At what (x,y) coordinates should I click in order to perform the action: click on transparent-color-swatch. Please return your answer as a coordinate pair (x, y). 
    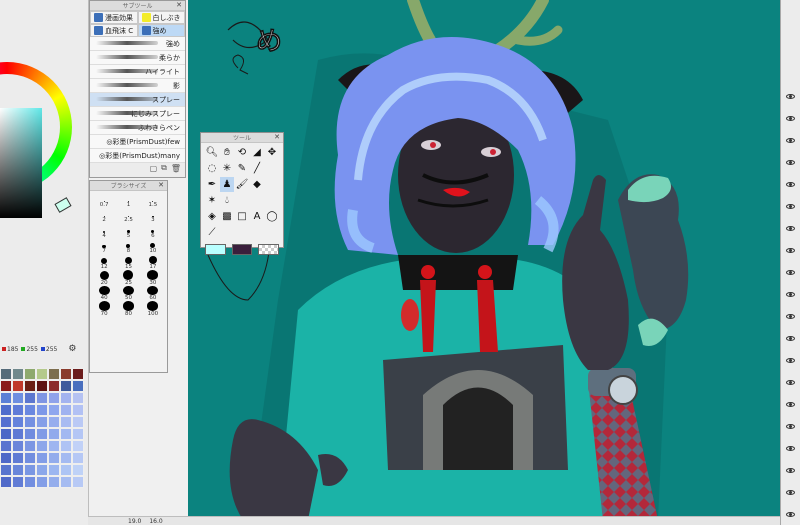
    Looking at the image, I should click on (269, 249).